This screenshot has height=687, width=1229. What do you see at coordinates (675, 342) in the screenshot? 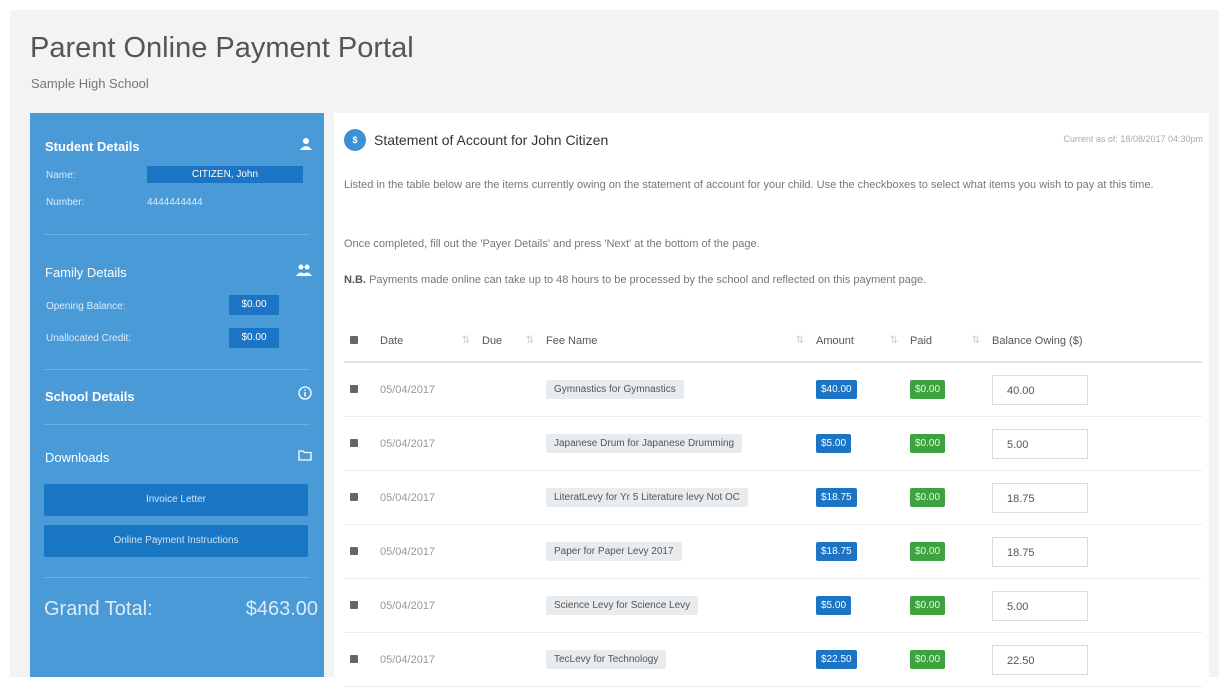
I see `column-fee-name: Fee Name ⇅` at bounding box center [675, 342].